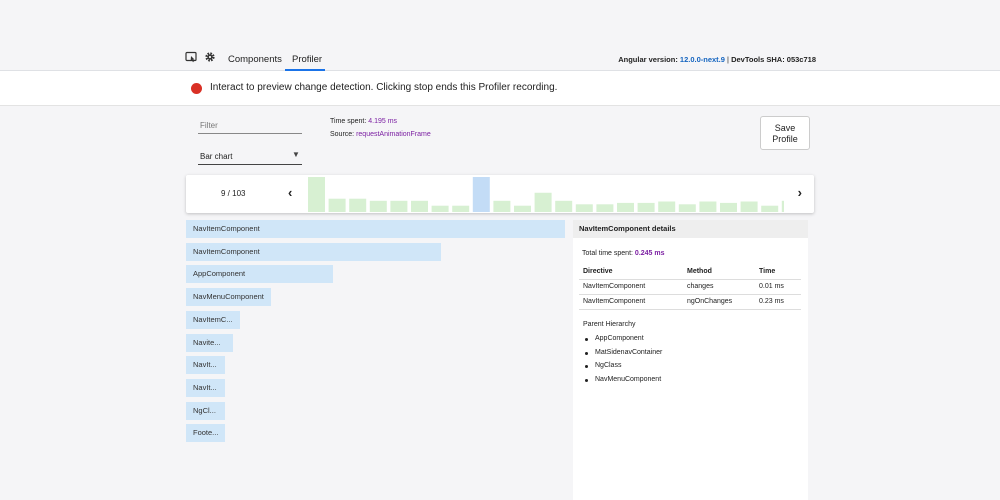 The width and height of the screenshot is (1000, 500). What do you see at coordinates (481, 194) in the screenshot?
I see `frame-bar-selected` at bounding box center [481, 194].